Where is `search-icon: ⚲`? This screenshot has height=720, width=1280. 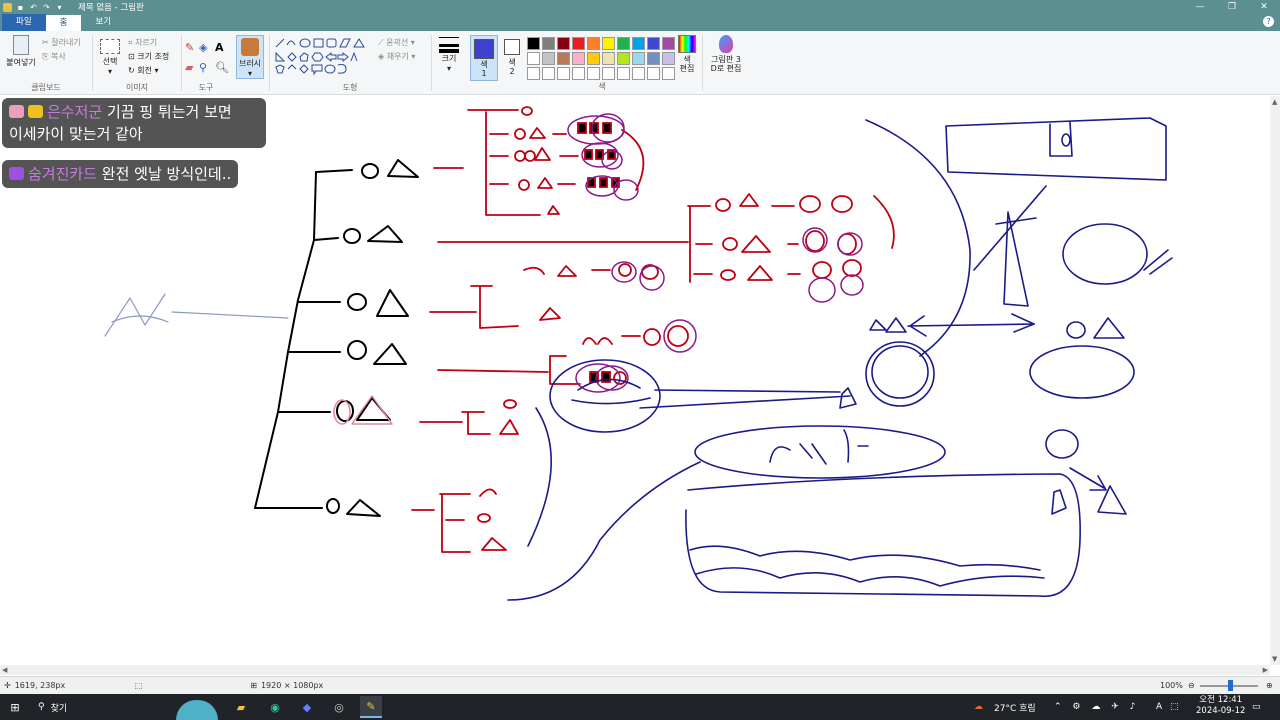 search-icon: ⚲ is located at coordinates (41, 707).